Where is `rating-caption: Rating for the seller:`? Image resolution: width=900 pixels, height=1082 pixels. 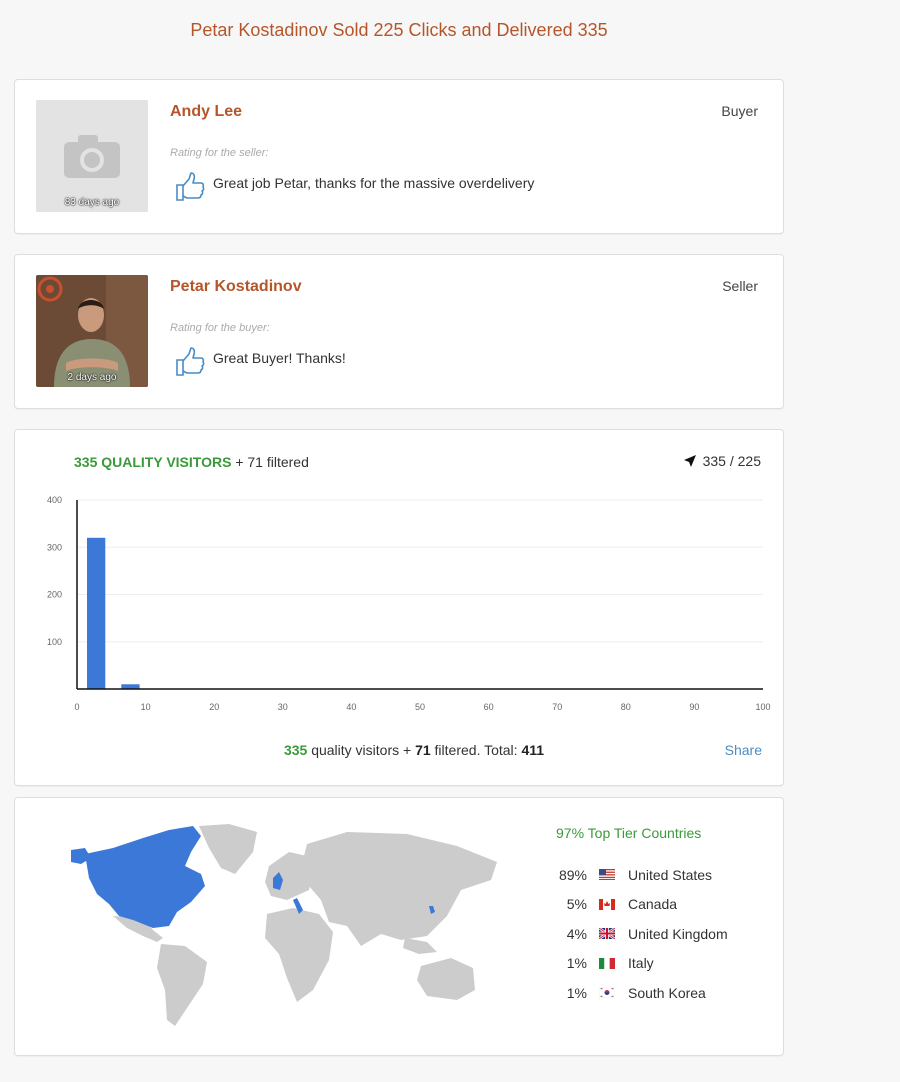 rating-caption: Rating for the seller: is located at coordinates (219, 153).